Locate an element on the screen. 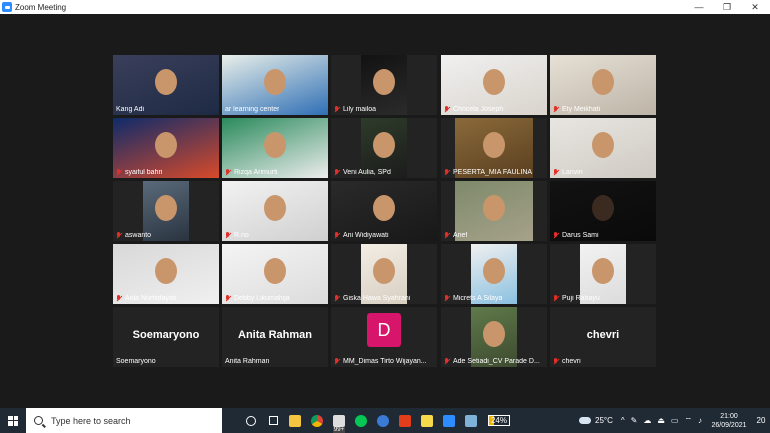  volume-icon: ♪ is located at coordinates (700, 420).